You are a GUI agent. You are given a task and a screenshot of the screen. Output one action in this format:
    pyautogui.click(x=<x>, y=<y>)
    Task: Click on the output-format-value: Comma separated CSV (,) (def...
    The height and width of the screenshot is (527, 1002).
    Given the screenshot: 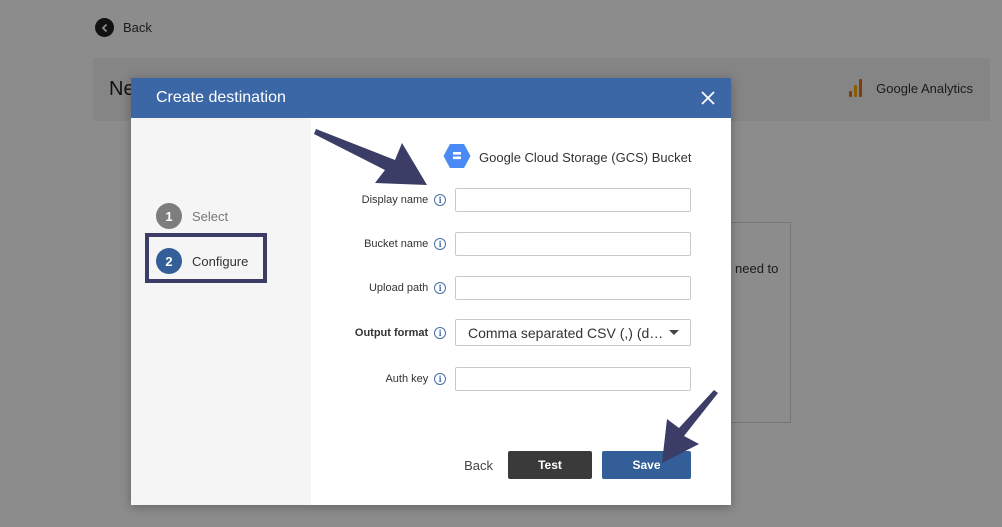 What is the action you would take?
    pyautogui.click(x=567, y=332)
    